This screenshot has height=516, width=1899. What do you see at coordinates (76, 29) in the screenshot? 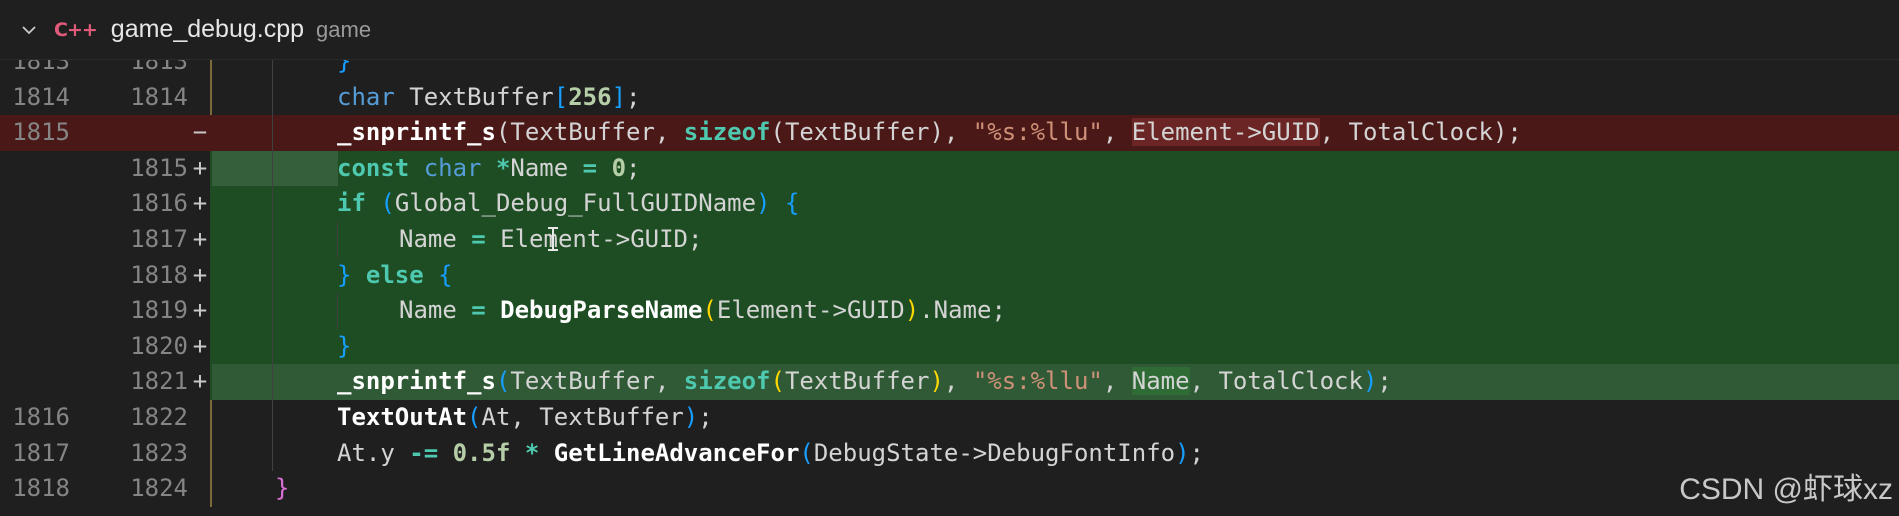
I see `cpp-file-icon: C++` at bounding box center [76, 29].